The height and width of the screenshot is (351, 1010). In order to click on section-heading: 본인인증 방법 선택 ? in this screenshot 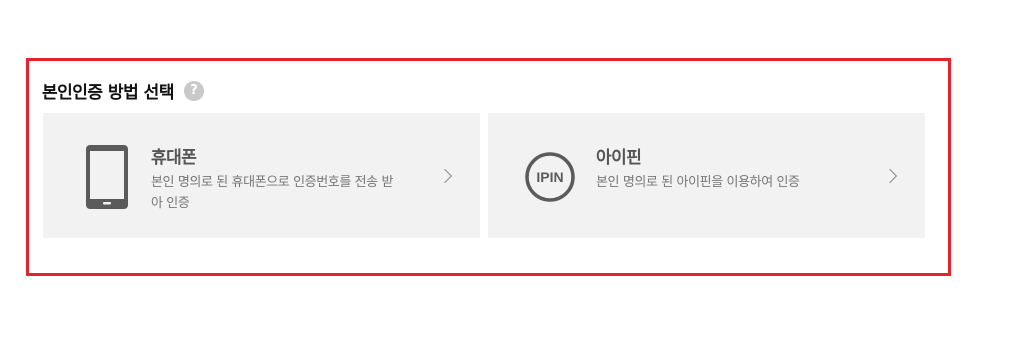, I will do `click(123, 90)`.